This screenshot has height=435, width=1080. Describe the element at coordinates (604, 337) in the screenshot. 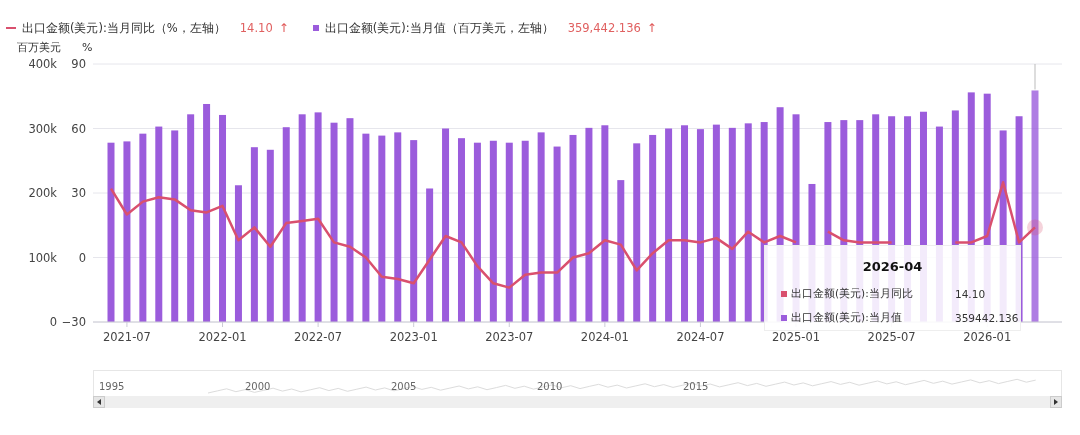

I see `x-axis-label: 2024-01` at that location.